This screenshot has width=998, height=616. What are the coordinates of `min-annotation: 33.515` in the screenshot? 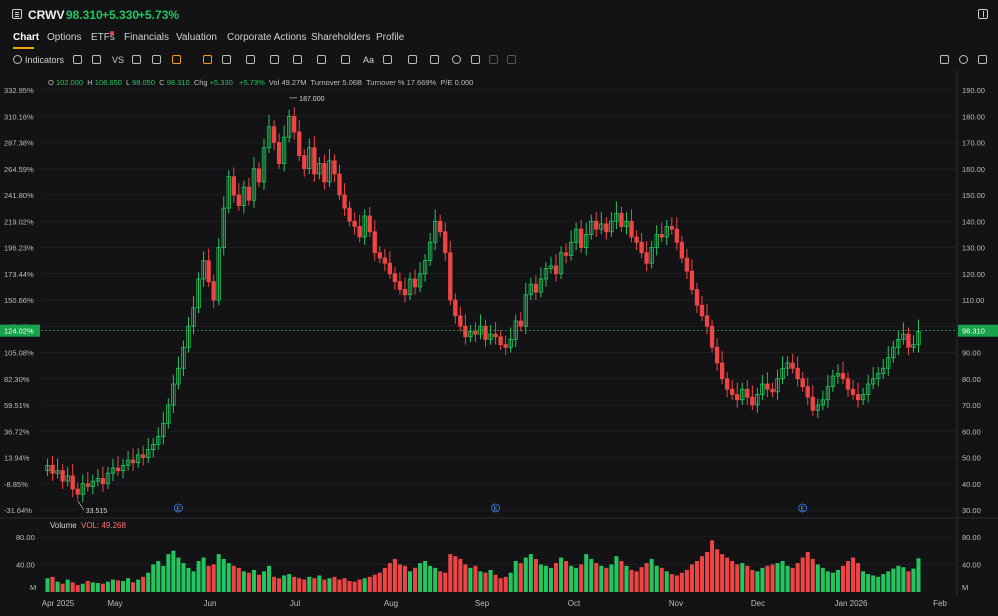 It's located at (97, 511).